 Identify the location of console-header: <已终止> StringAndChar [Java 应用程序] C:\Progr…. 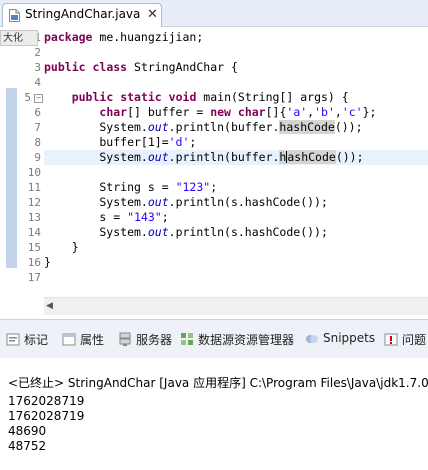
(218, 383).